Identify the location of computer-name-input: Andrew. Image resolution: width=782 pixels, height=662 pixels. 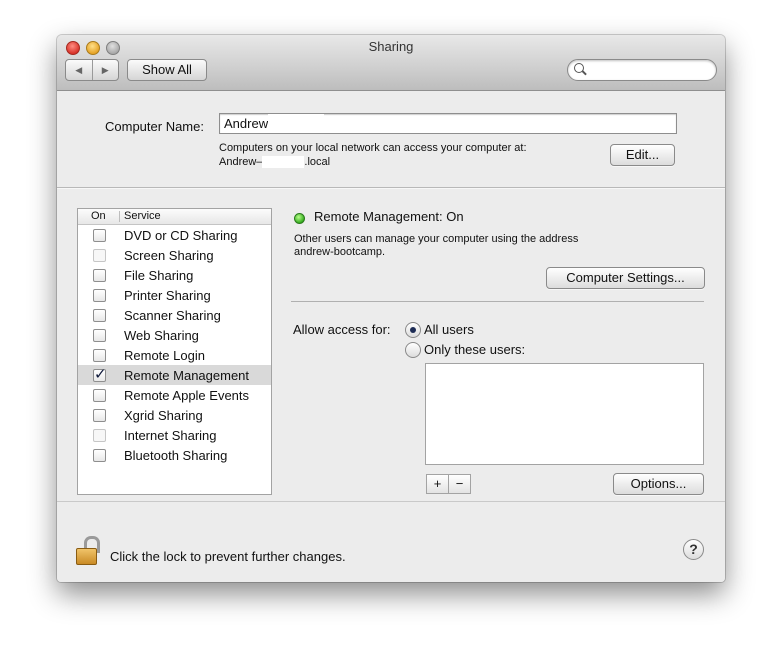
(448, 123).